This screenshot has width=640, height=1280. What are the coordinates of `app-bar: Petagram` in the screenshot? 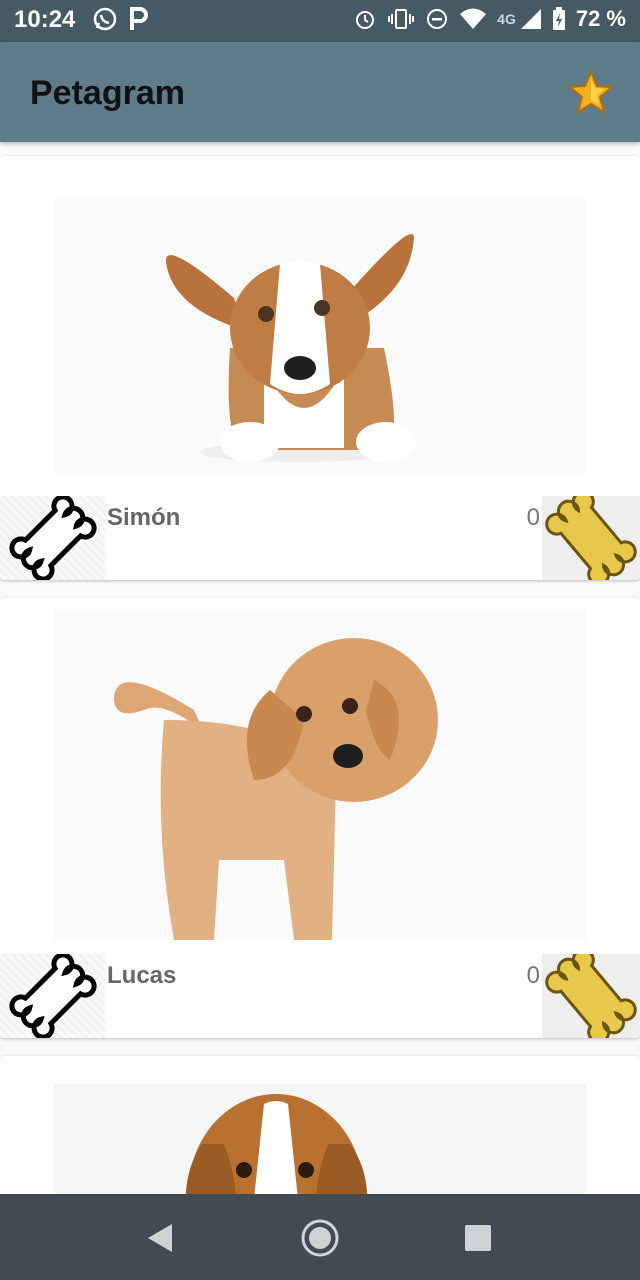 It's located at (320, 92).